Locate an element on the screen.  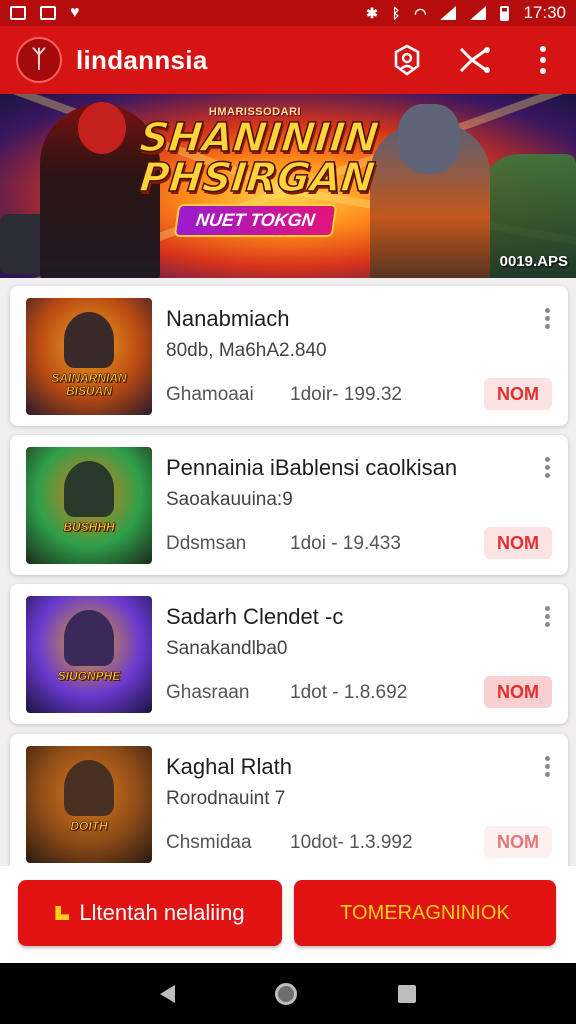
status-time: 17:30 is located at coordinates (544, 12).